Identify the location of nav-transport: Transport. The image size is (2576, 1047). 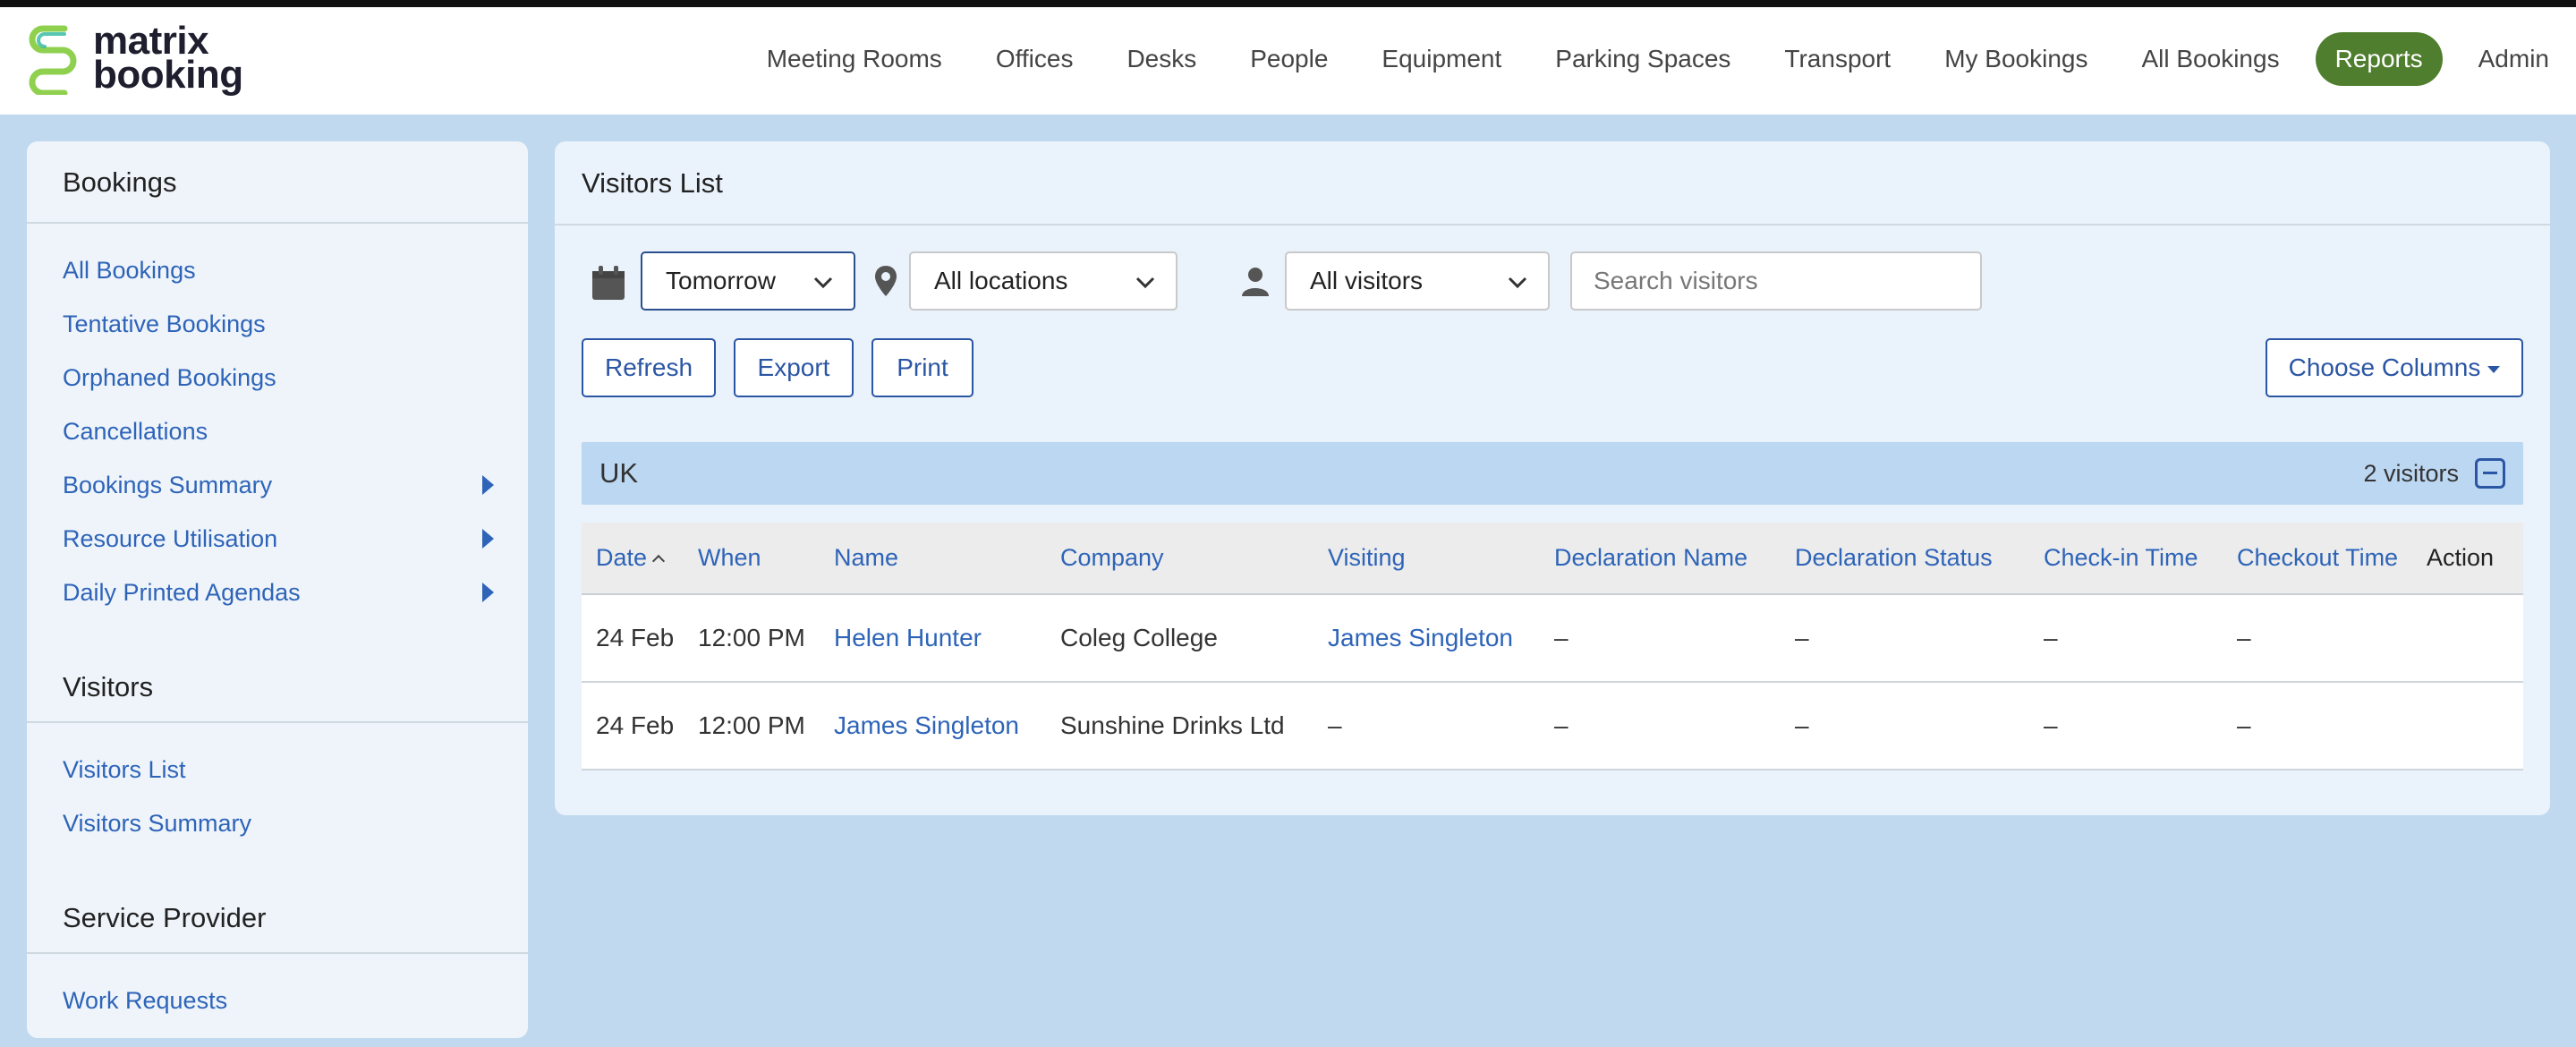
(1837, 59).